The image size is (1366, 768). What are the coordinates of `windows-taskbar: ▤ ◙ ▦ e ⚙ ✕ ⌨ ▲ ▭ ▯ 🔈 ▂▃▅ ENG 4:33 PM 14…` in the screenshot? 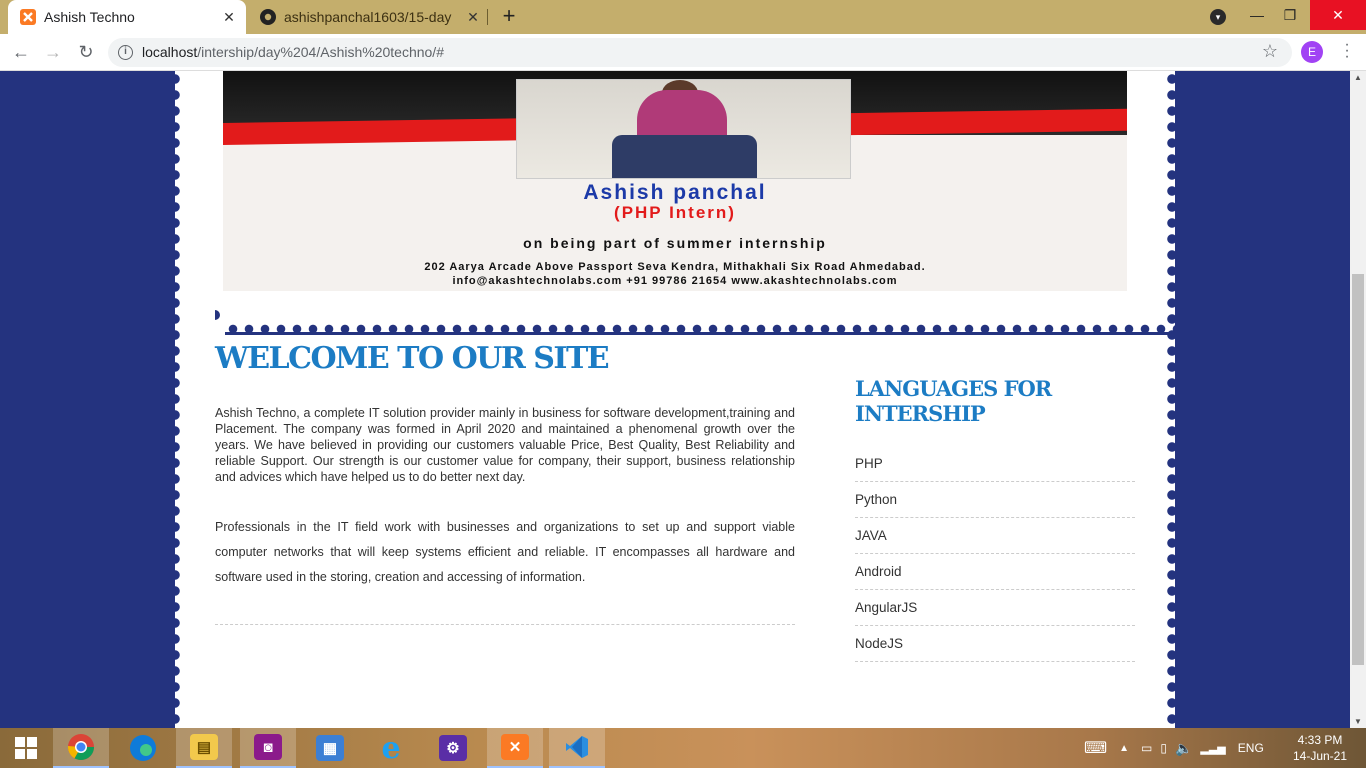 It's located at (683, 748).